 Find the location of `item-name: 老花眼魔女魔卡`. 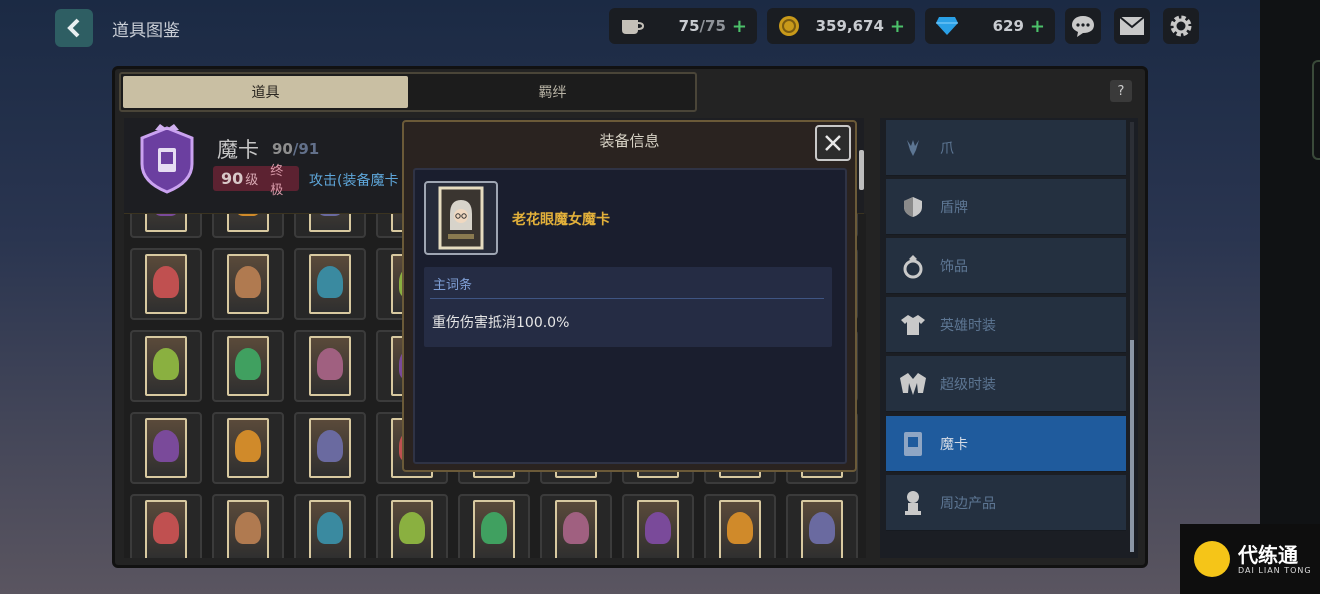

item-name: 老花眼魔女魔卡 is located at coordinates (561, 220).